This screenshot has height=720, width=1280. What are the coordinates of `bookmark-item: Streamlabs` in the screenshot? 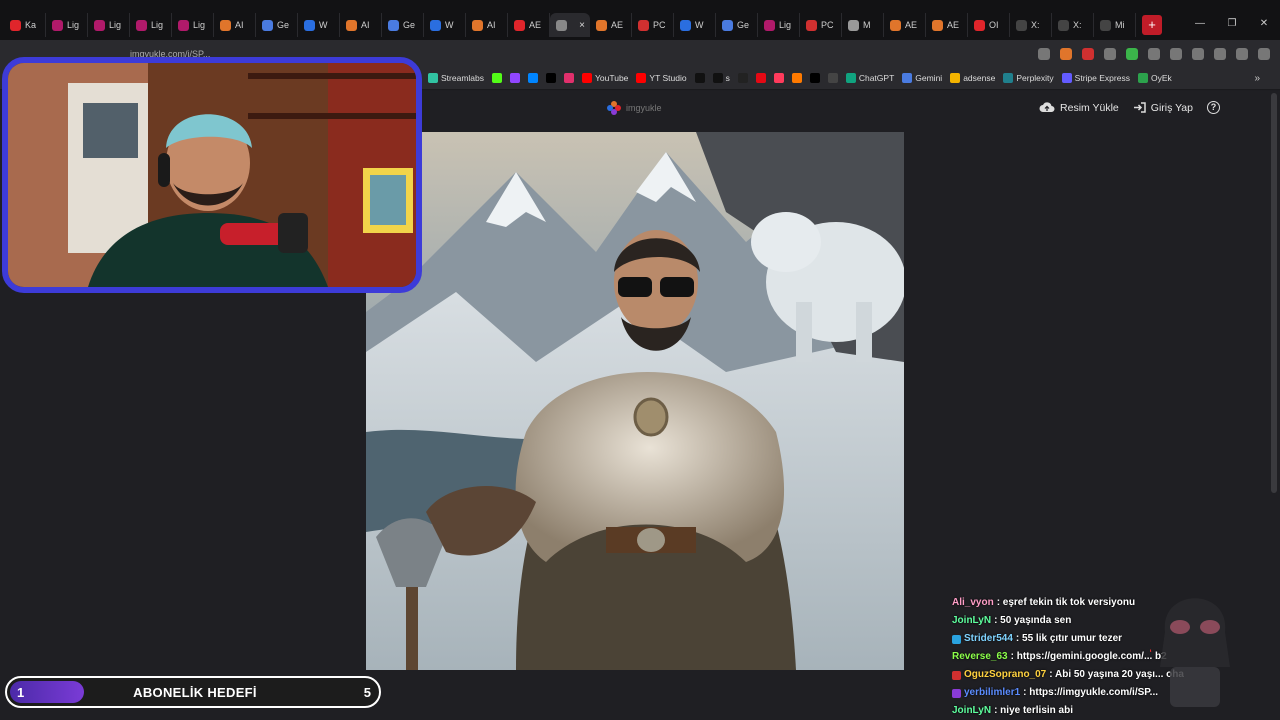 It's located at (456, 78).